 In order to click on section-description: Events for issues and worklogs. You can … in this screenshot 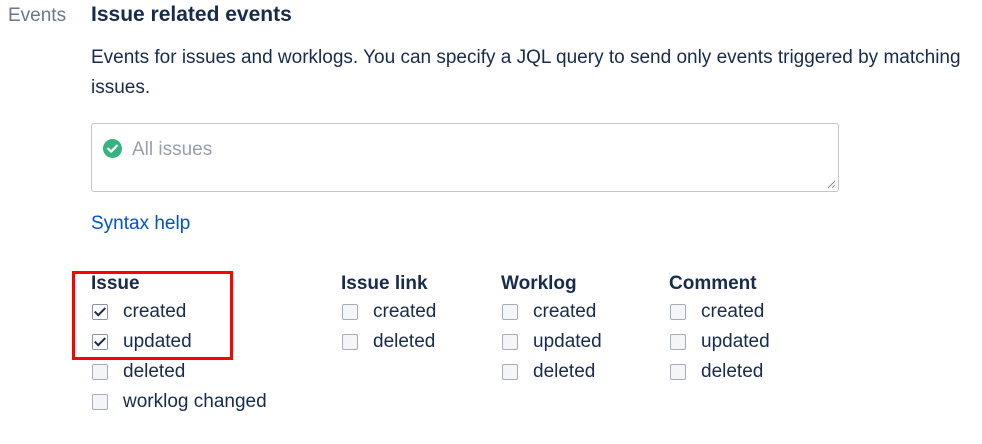, I will do `click(526, 72)`.